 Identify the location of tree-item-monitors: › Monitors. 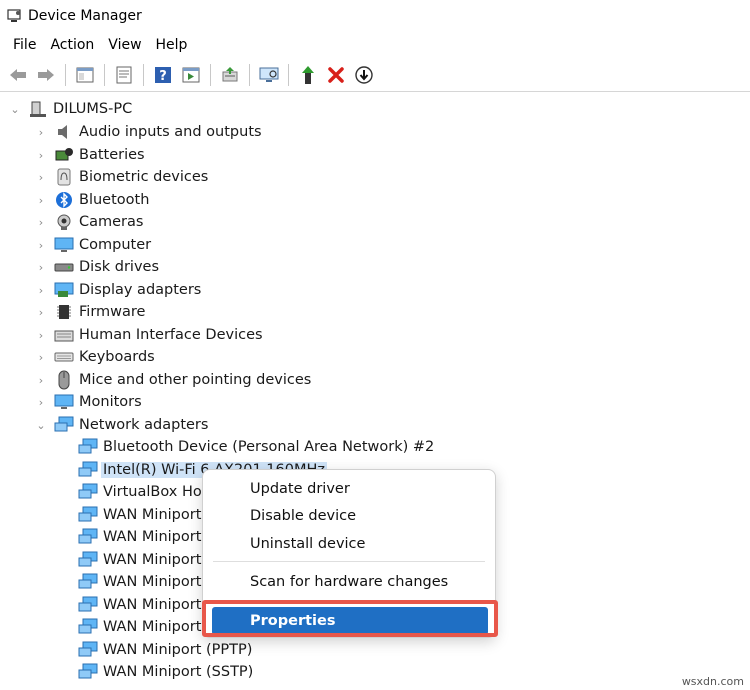
(88, 402).